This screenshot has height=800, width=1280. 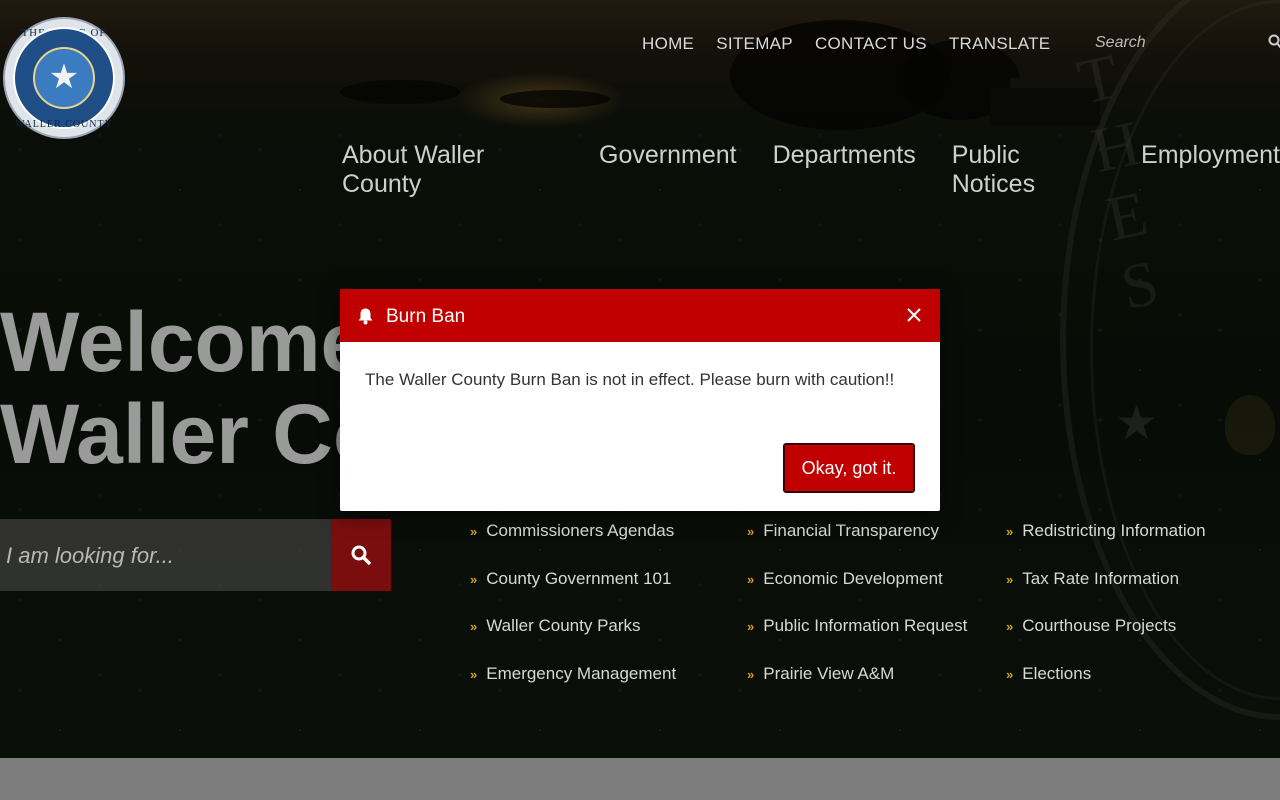 What do you see at coordinates (365, 318) in the screenshot?
I see `bell-icon` at bounding box center [365, 318].